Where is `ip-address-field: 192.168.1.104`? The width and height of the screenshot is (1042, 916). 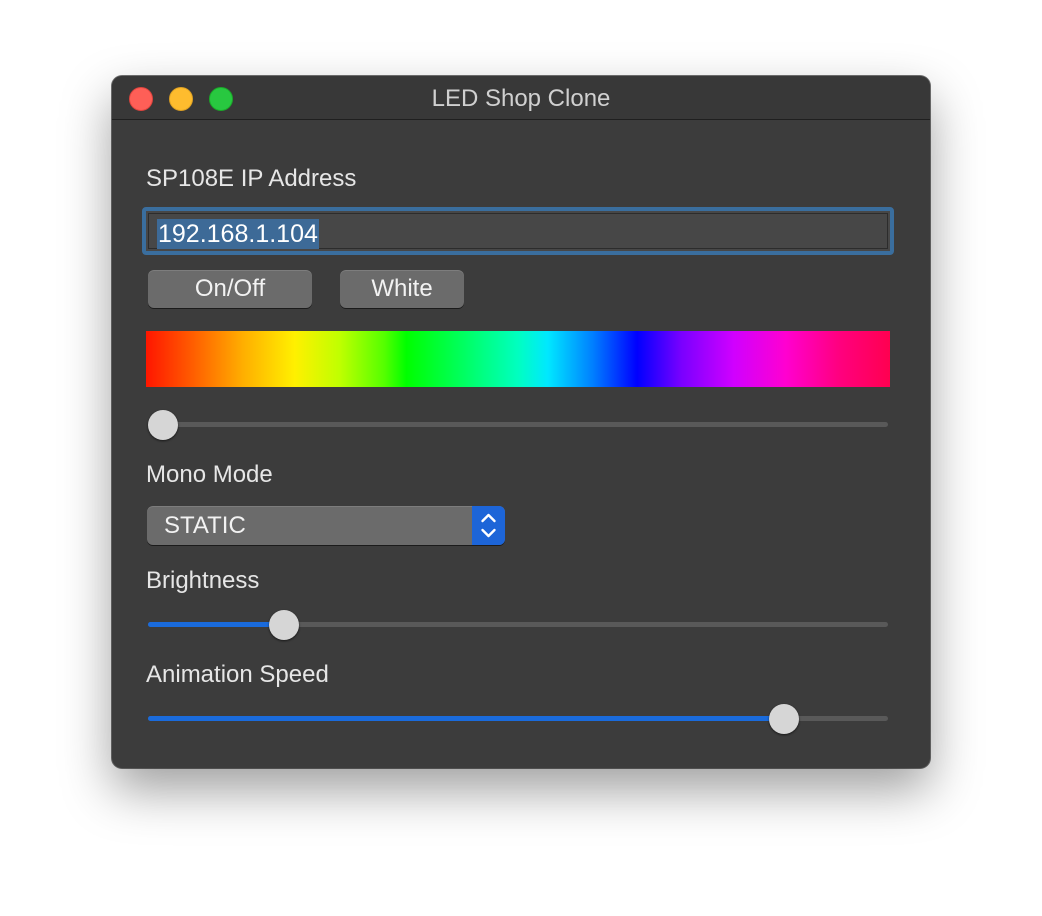
ip-address-field: 192.168.1.104 is located at coordinates (518, 231).